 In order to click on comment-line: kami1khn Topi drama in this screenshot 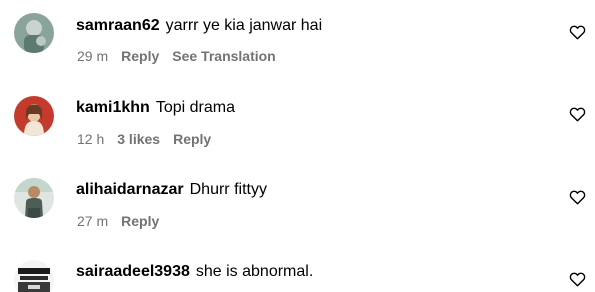, I will do `click(155, 108)`.